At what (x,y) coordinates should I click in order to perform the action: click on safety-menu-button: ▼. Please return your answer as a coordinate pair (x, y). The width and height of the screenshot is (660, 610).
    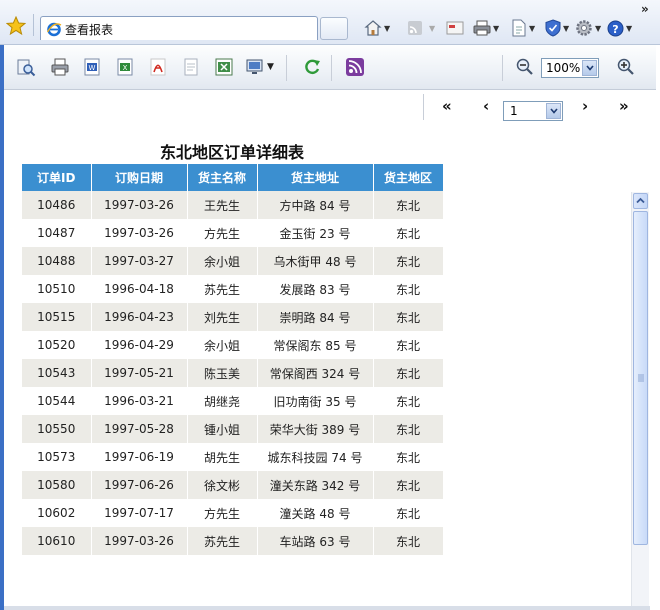
    Looking at the image, I should click on (557, 28).